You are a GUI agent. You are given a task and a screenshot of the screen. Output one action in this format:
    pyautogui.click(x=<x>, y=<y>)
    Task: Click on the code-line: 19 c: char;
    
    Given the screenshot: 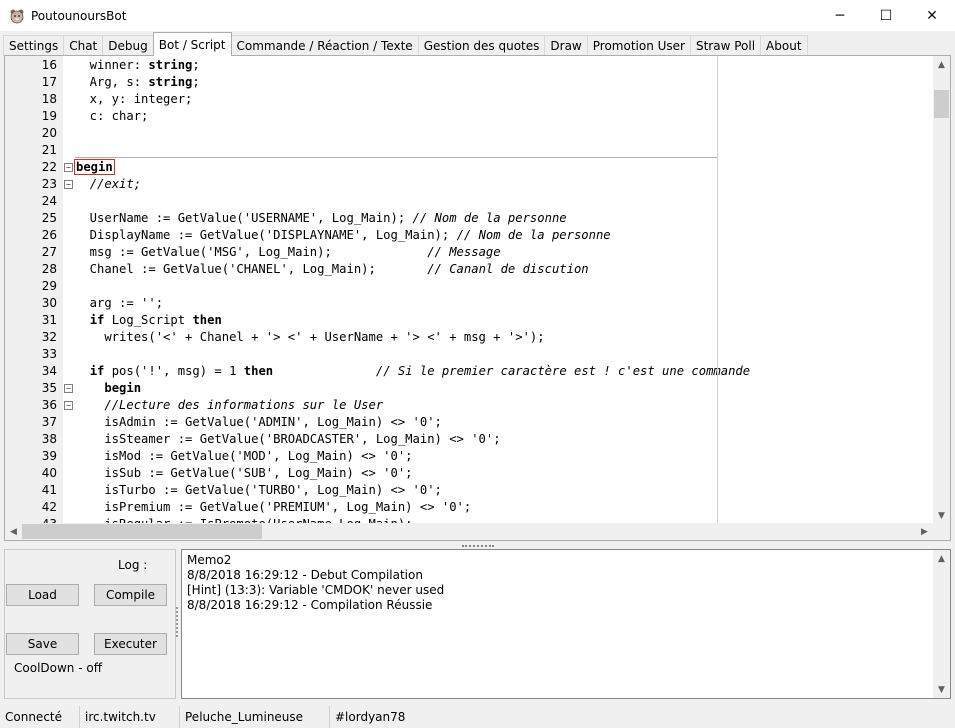 What is the action you would take?
    pyautogui.click(x=455, y=116)
    